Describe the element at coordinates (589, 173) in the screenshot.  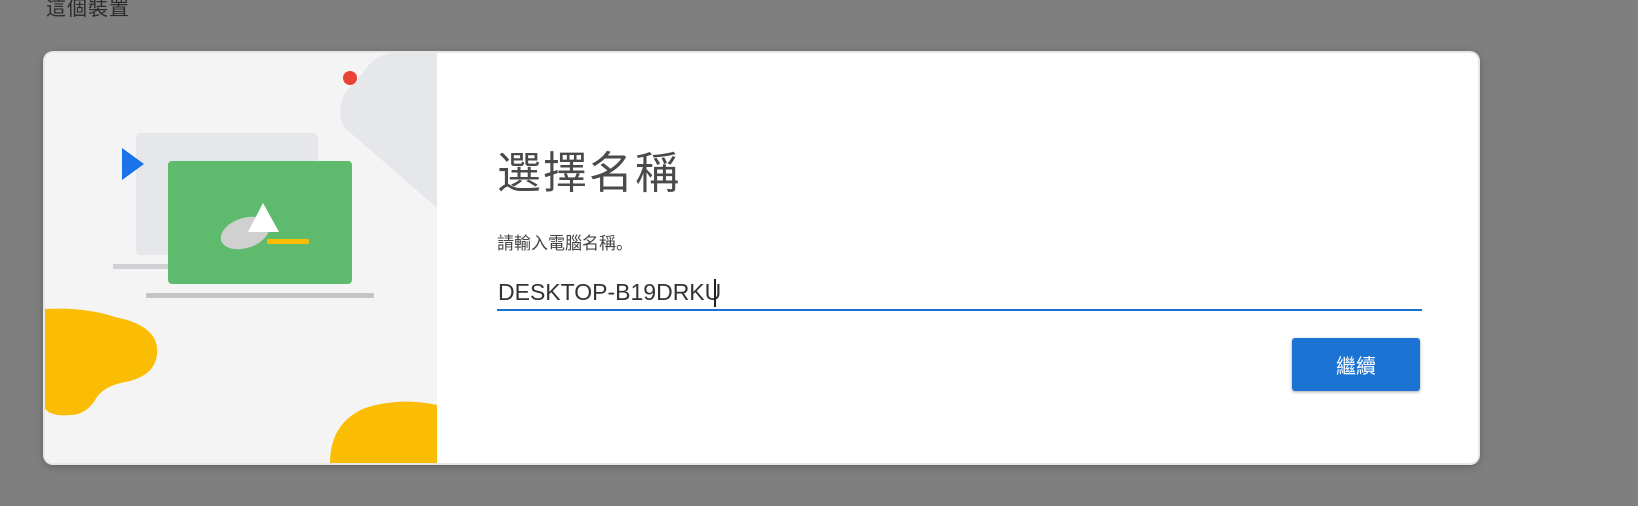
I see `dialog-title: 選擇名稱` at that location.